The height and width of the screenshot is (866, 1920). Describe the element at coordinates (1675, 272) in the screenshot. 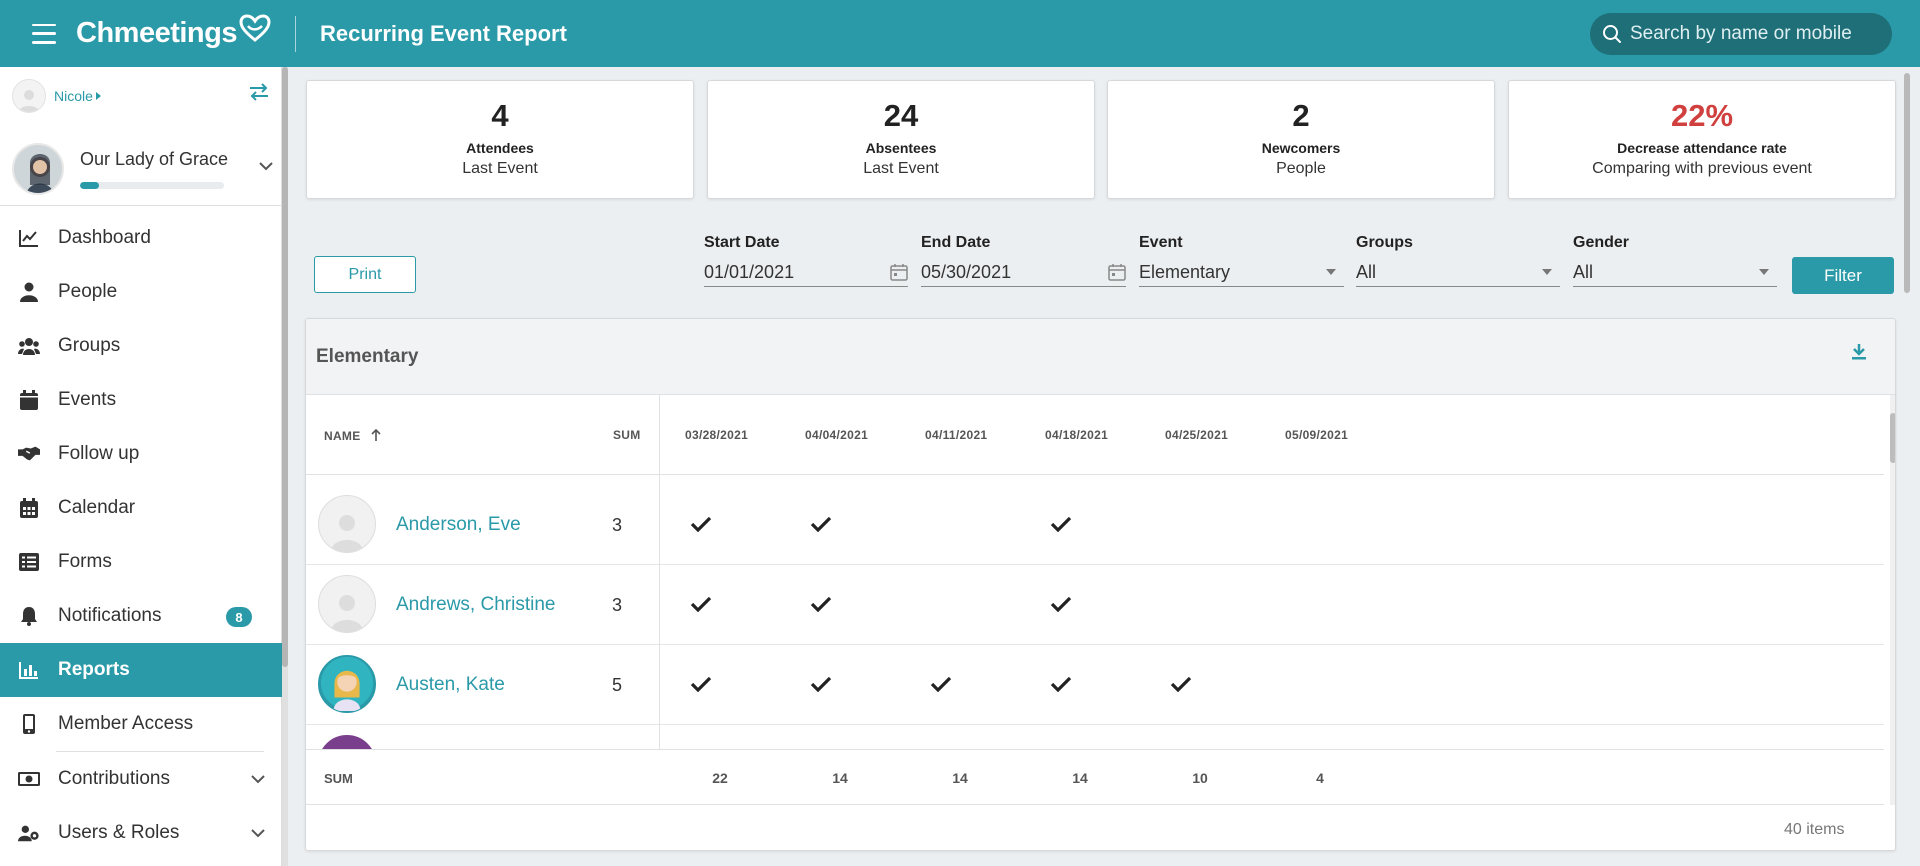

I see `gender-select: All` at that location.